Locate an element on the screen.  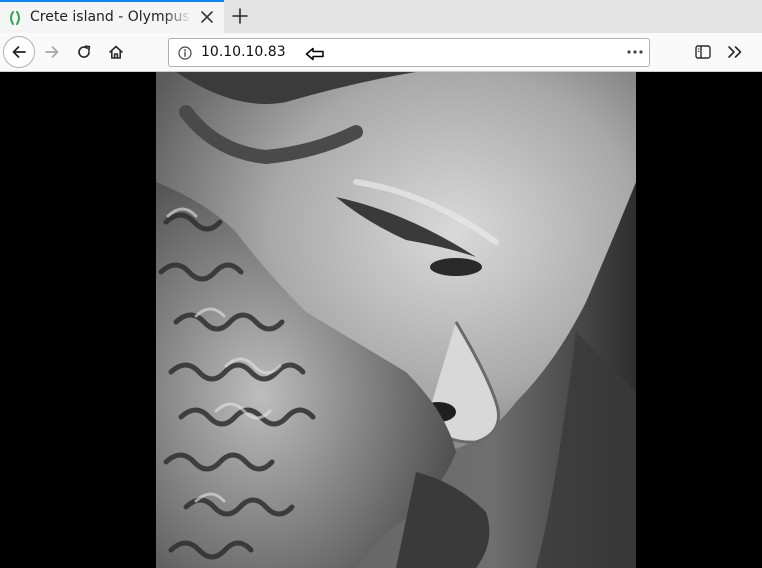
plus-icon is located at coordinates (240, 16).